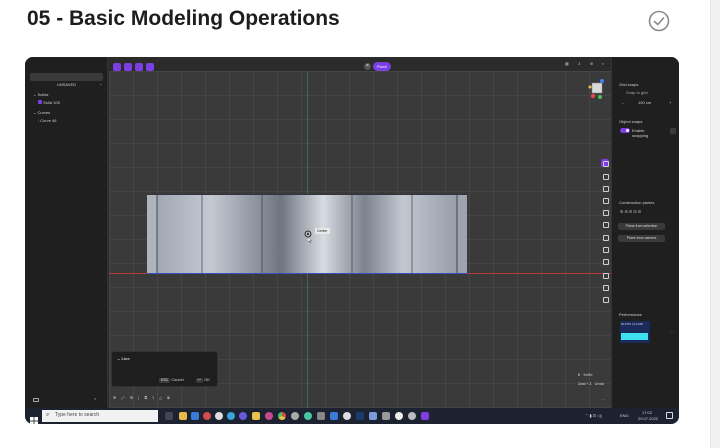 This screenshot has height=448, width=720. I want to click on ok-action: ↵ OK, so click(203, 380).